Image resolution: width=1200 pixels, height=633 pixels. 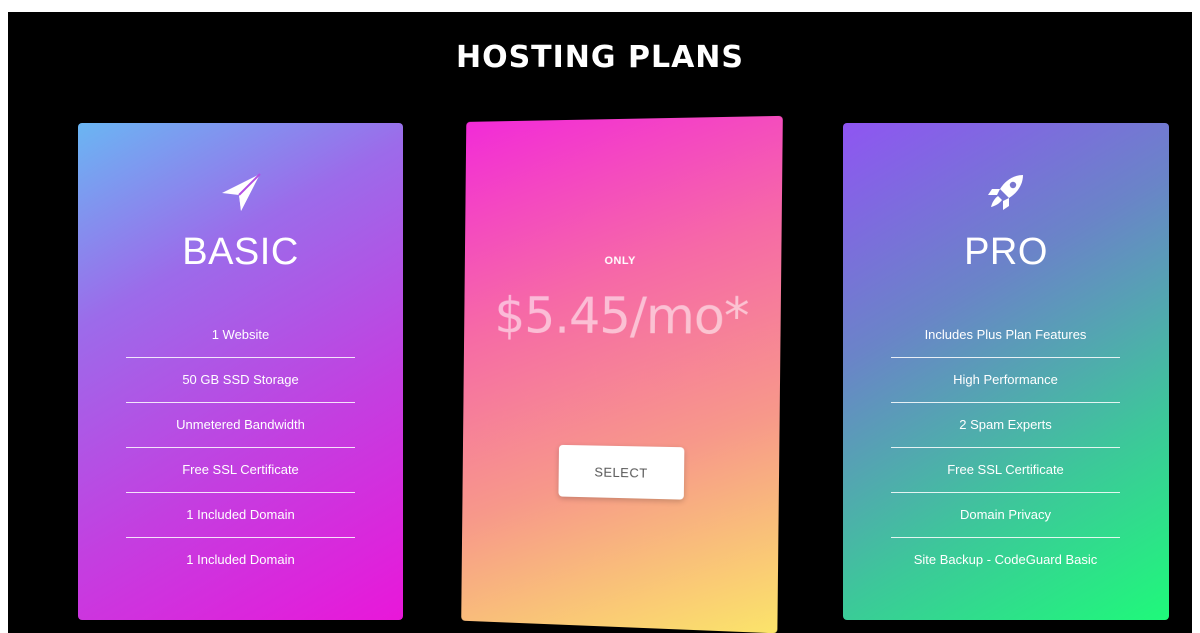 What do you see at coordinates (1005, 425) in the screenshot?
I see `feature-item: 2 Spam Experts` at bounding box center [1005, 425].